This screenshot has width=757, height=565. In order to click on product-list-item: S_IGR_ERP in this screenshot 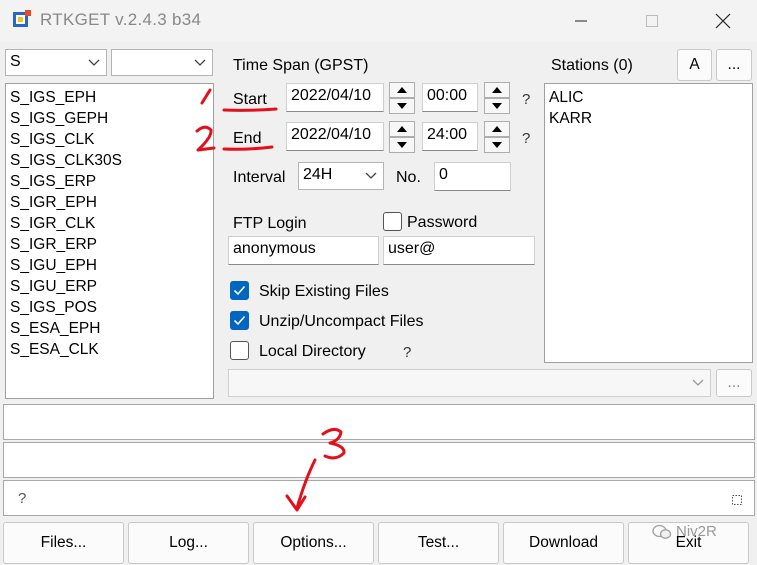, I will do `click(109, 244)`.